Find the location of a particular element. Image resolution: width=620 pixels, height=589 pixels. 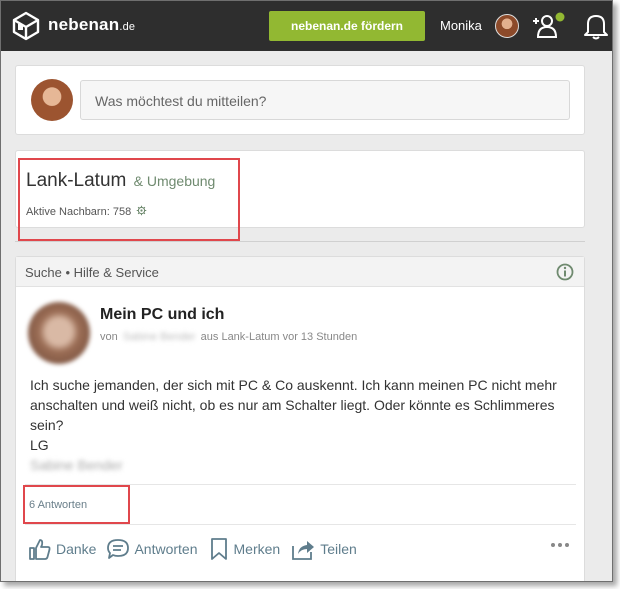

composer-avatar is located at coordinates (52, 100).